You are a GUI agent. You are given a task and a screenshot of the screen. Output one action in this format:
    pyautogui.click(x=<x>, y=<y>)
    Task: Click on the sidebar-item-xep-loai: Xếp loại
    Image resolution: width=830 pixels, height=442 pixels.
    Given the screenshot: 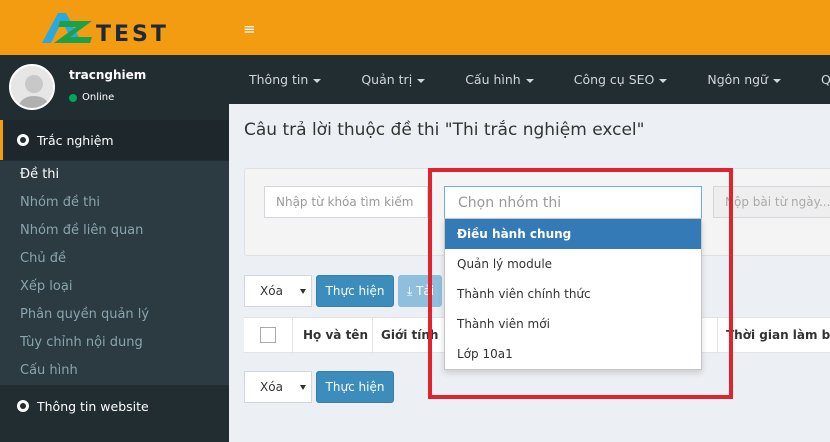 What is the action you would take?
    pyautogui.click(x=114, y=287)
    